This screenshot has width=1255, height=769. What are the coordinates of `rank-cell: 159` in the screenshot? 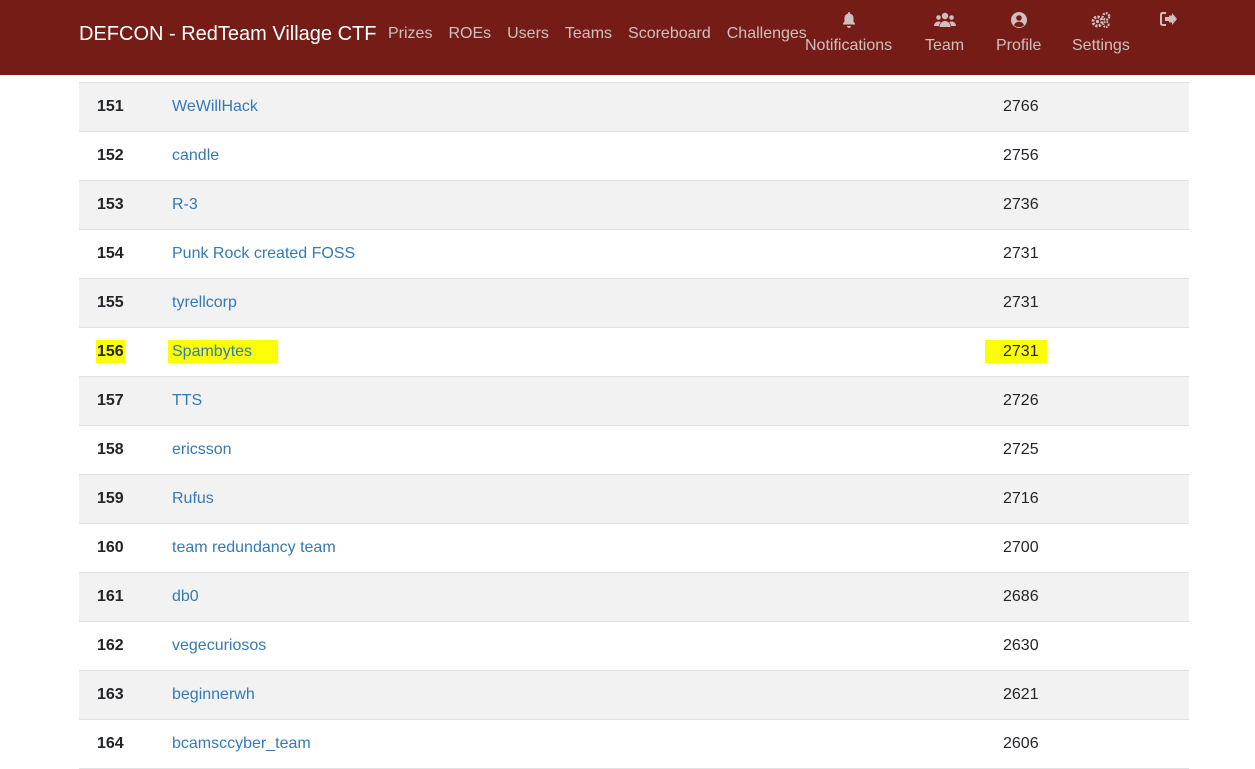 It's located at (125, 499).